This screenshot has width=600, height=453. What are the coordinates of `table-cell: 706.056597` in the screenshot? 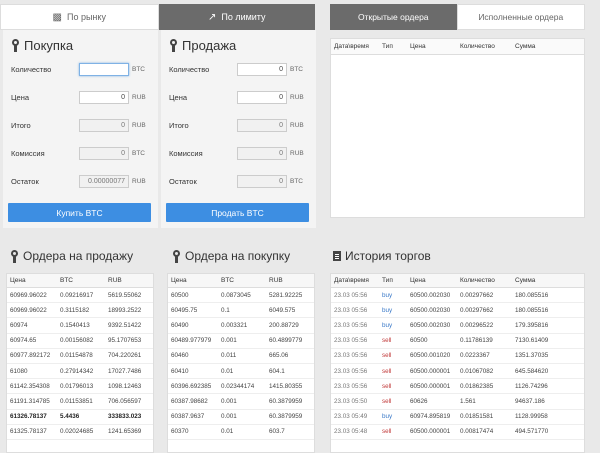 It's located at (125, 401).